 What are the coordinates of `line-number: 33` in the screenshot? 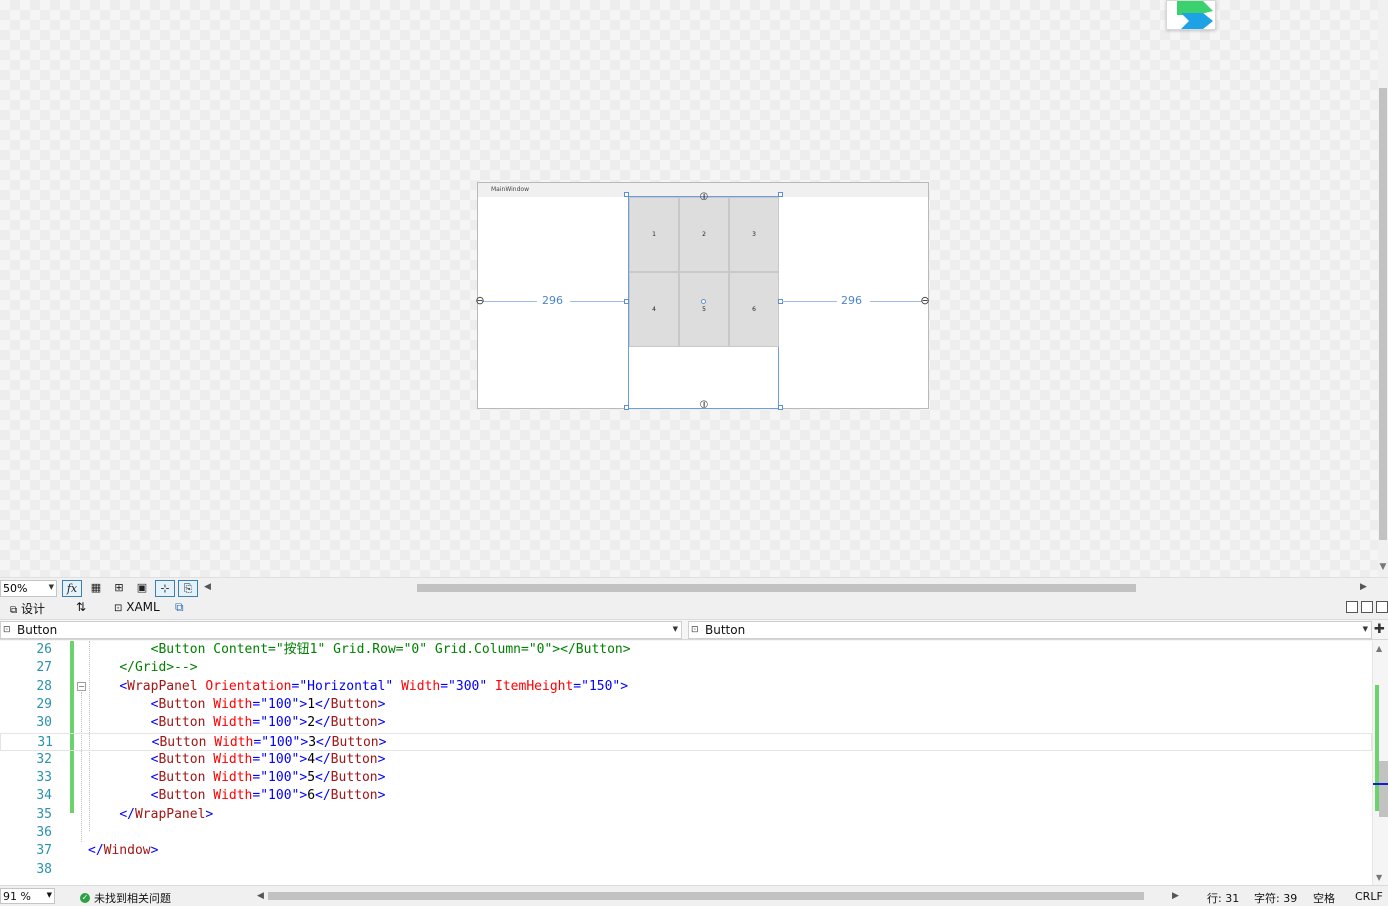 It's located at (44, 778).